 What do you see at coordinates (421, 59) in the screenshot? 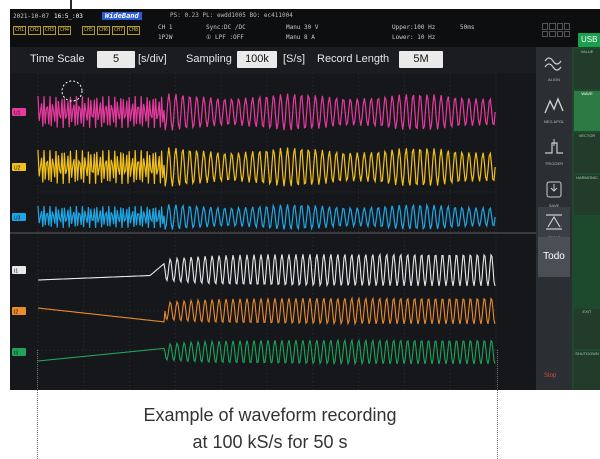
I see `record-length-field: 5M` at bounding box center [421, 59].